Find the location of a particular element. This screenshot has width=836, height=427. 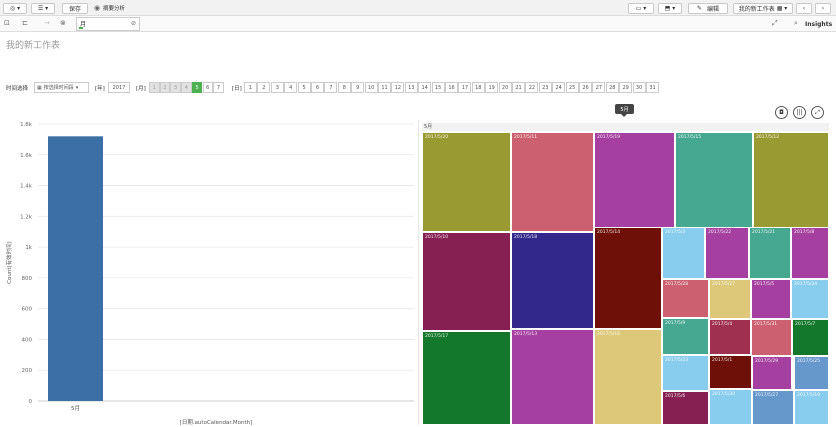

month-cell: 3 is located at coordinates (175, 87).